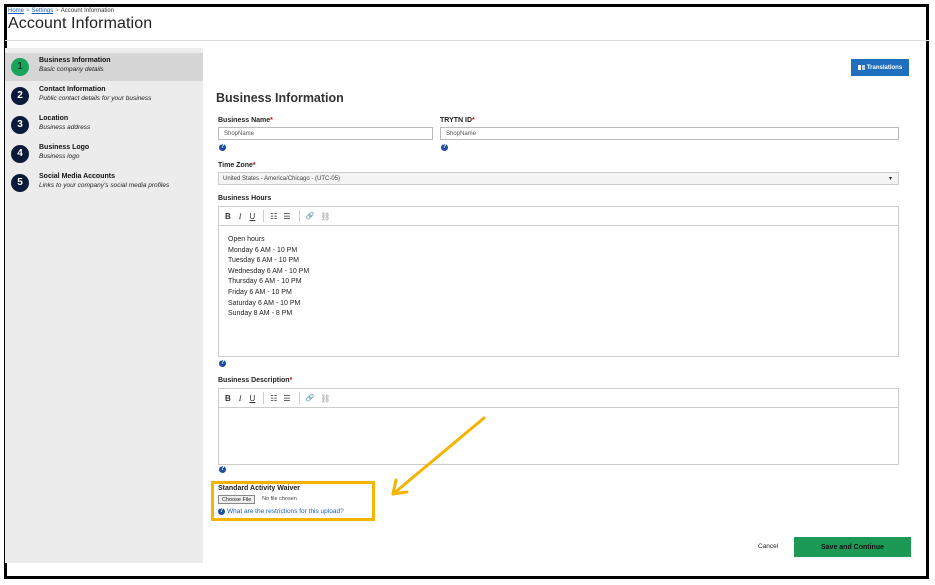  What do you see at coordinates (438, 456) in the screenshot?
I see `annotation-arrow-icon` at bounding box center [438, 456].